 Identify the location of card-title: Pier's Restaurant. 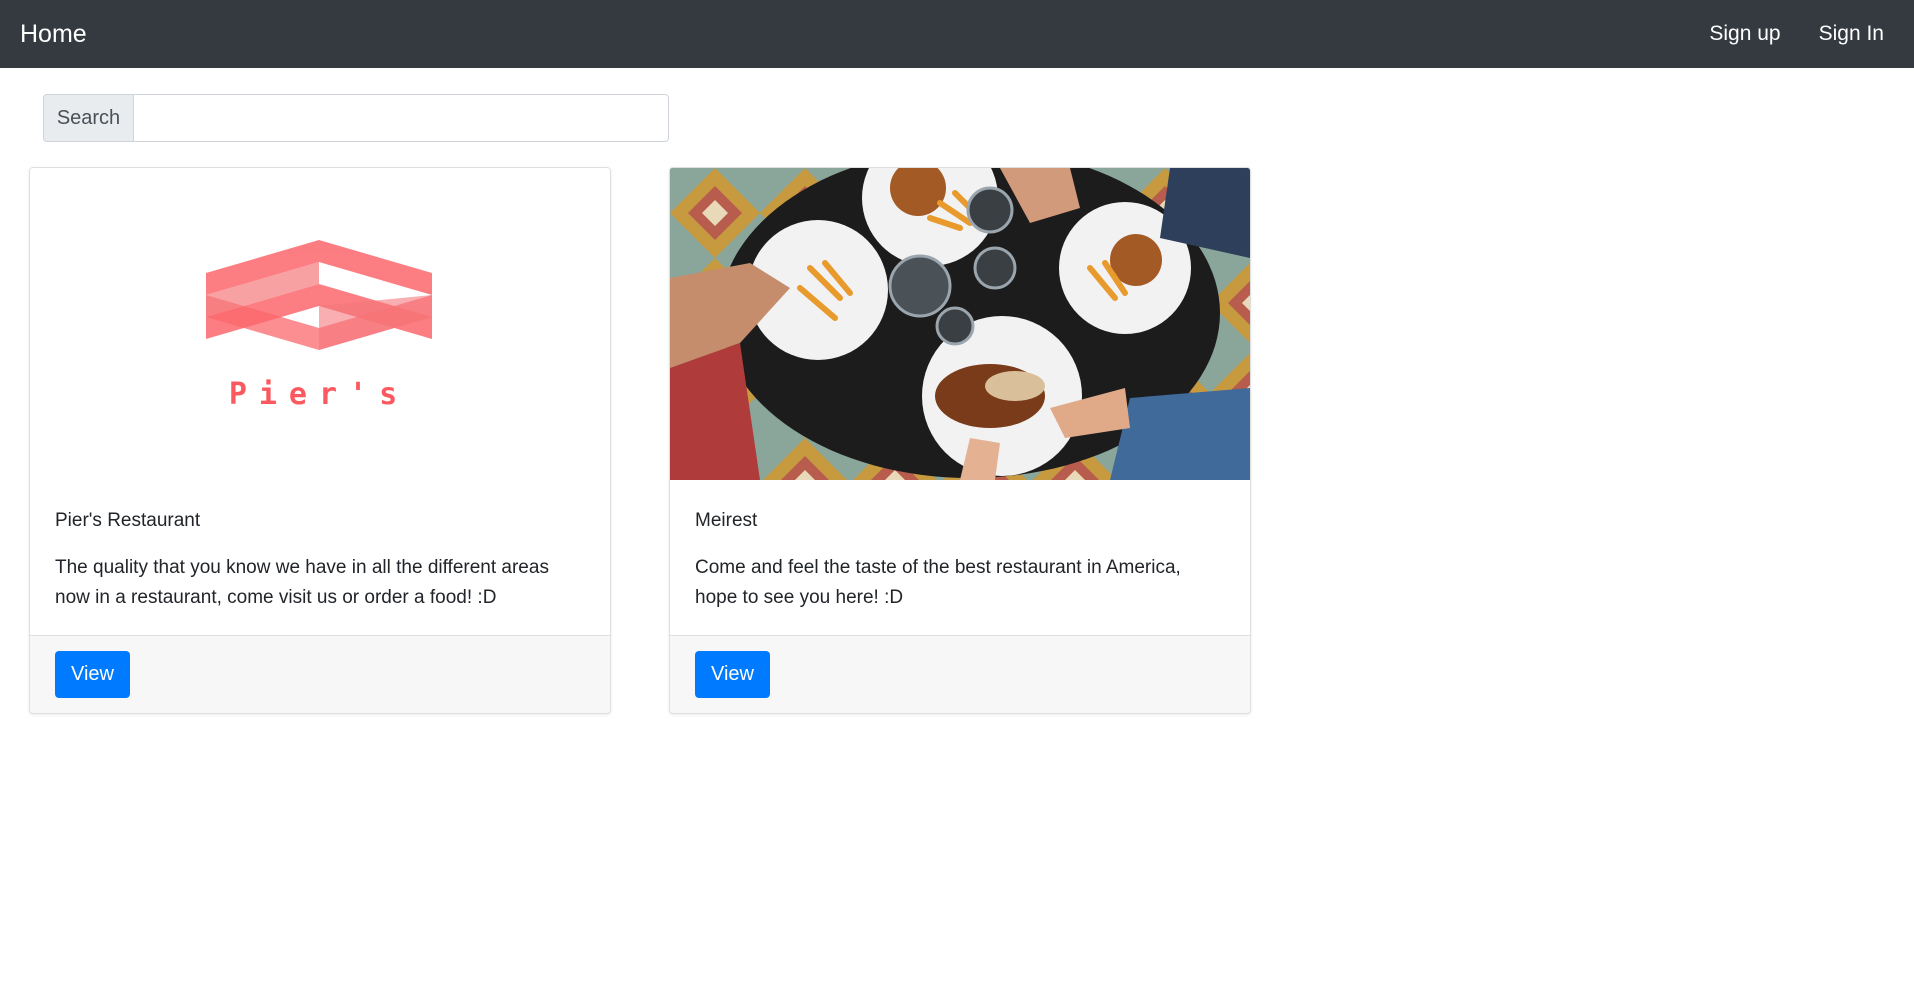
(128, 520).